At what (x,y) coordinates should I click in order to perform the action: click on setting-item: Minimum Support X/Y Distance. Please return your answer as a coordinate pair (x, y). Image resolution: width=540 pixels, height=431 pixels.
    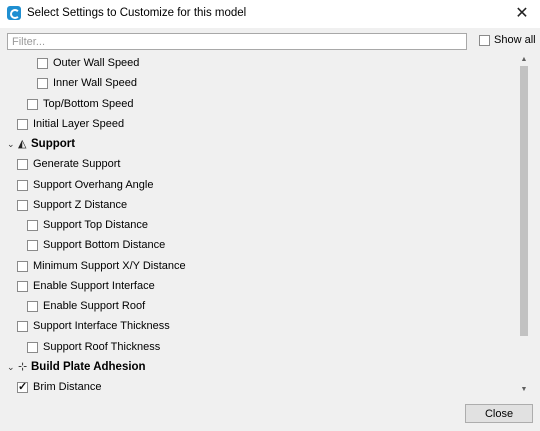
    Looking at the image, I should click on (101, 266).